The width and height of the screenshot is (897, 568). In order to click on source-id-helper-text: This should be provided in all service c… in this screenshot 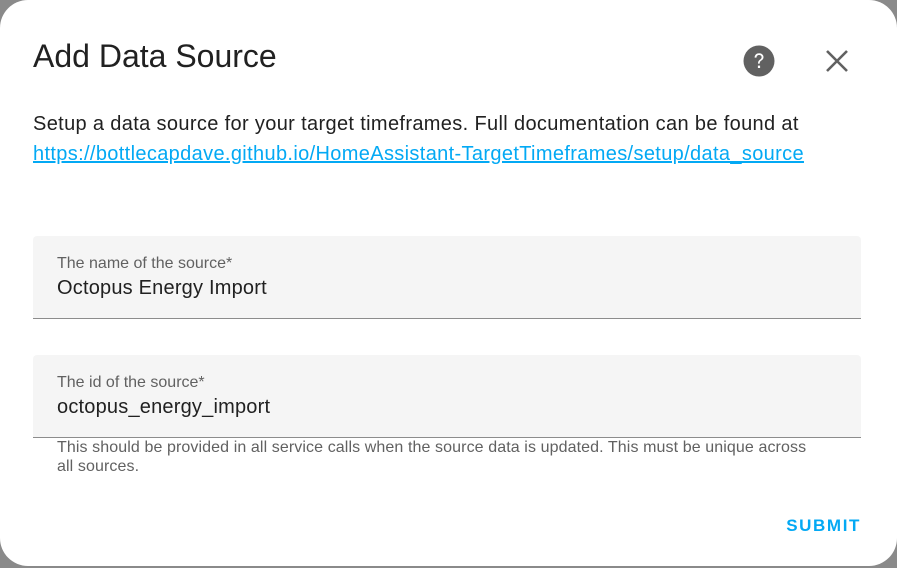, I will do `click(432, 457)`.